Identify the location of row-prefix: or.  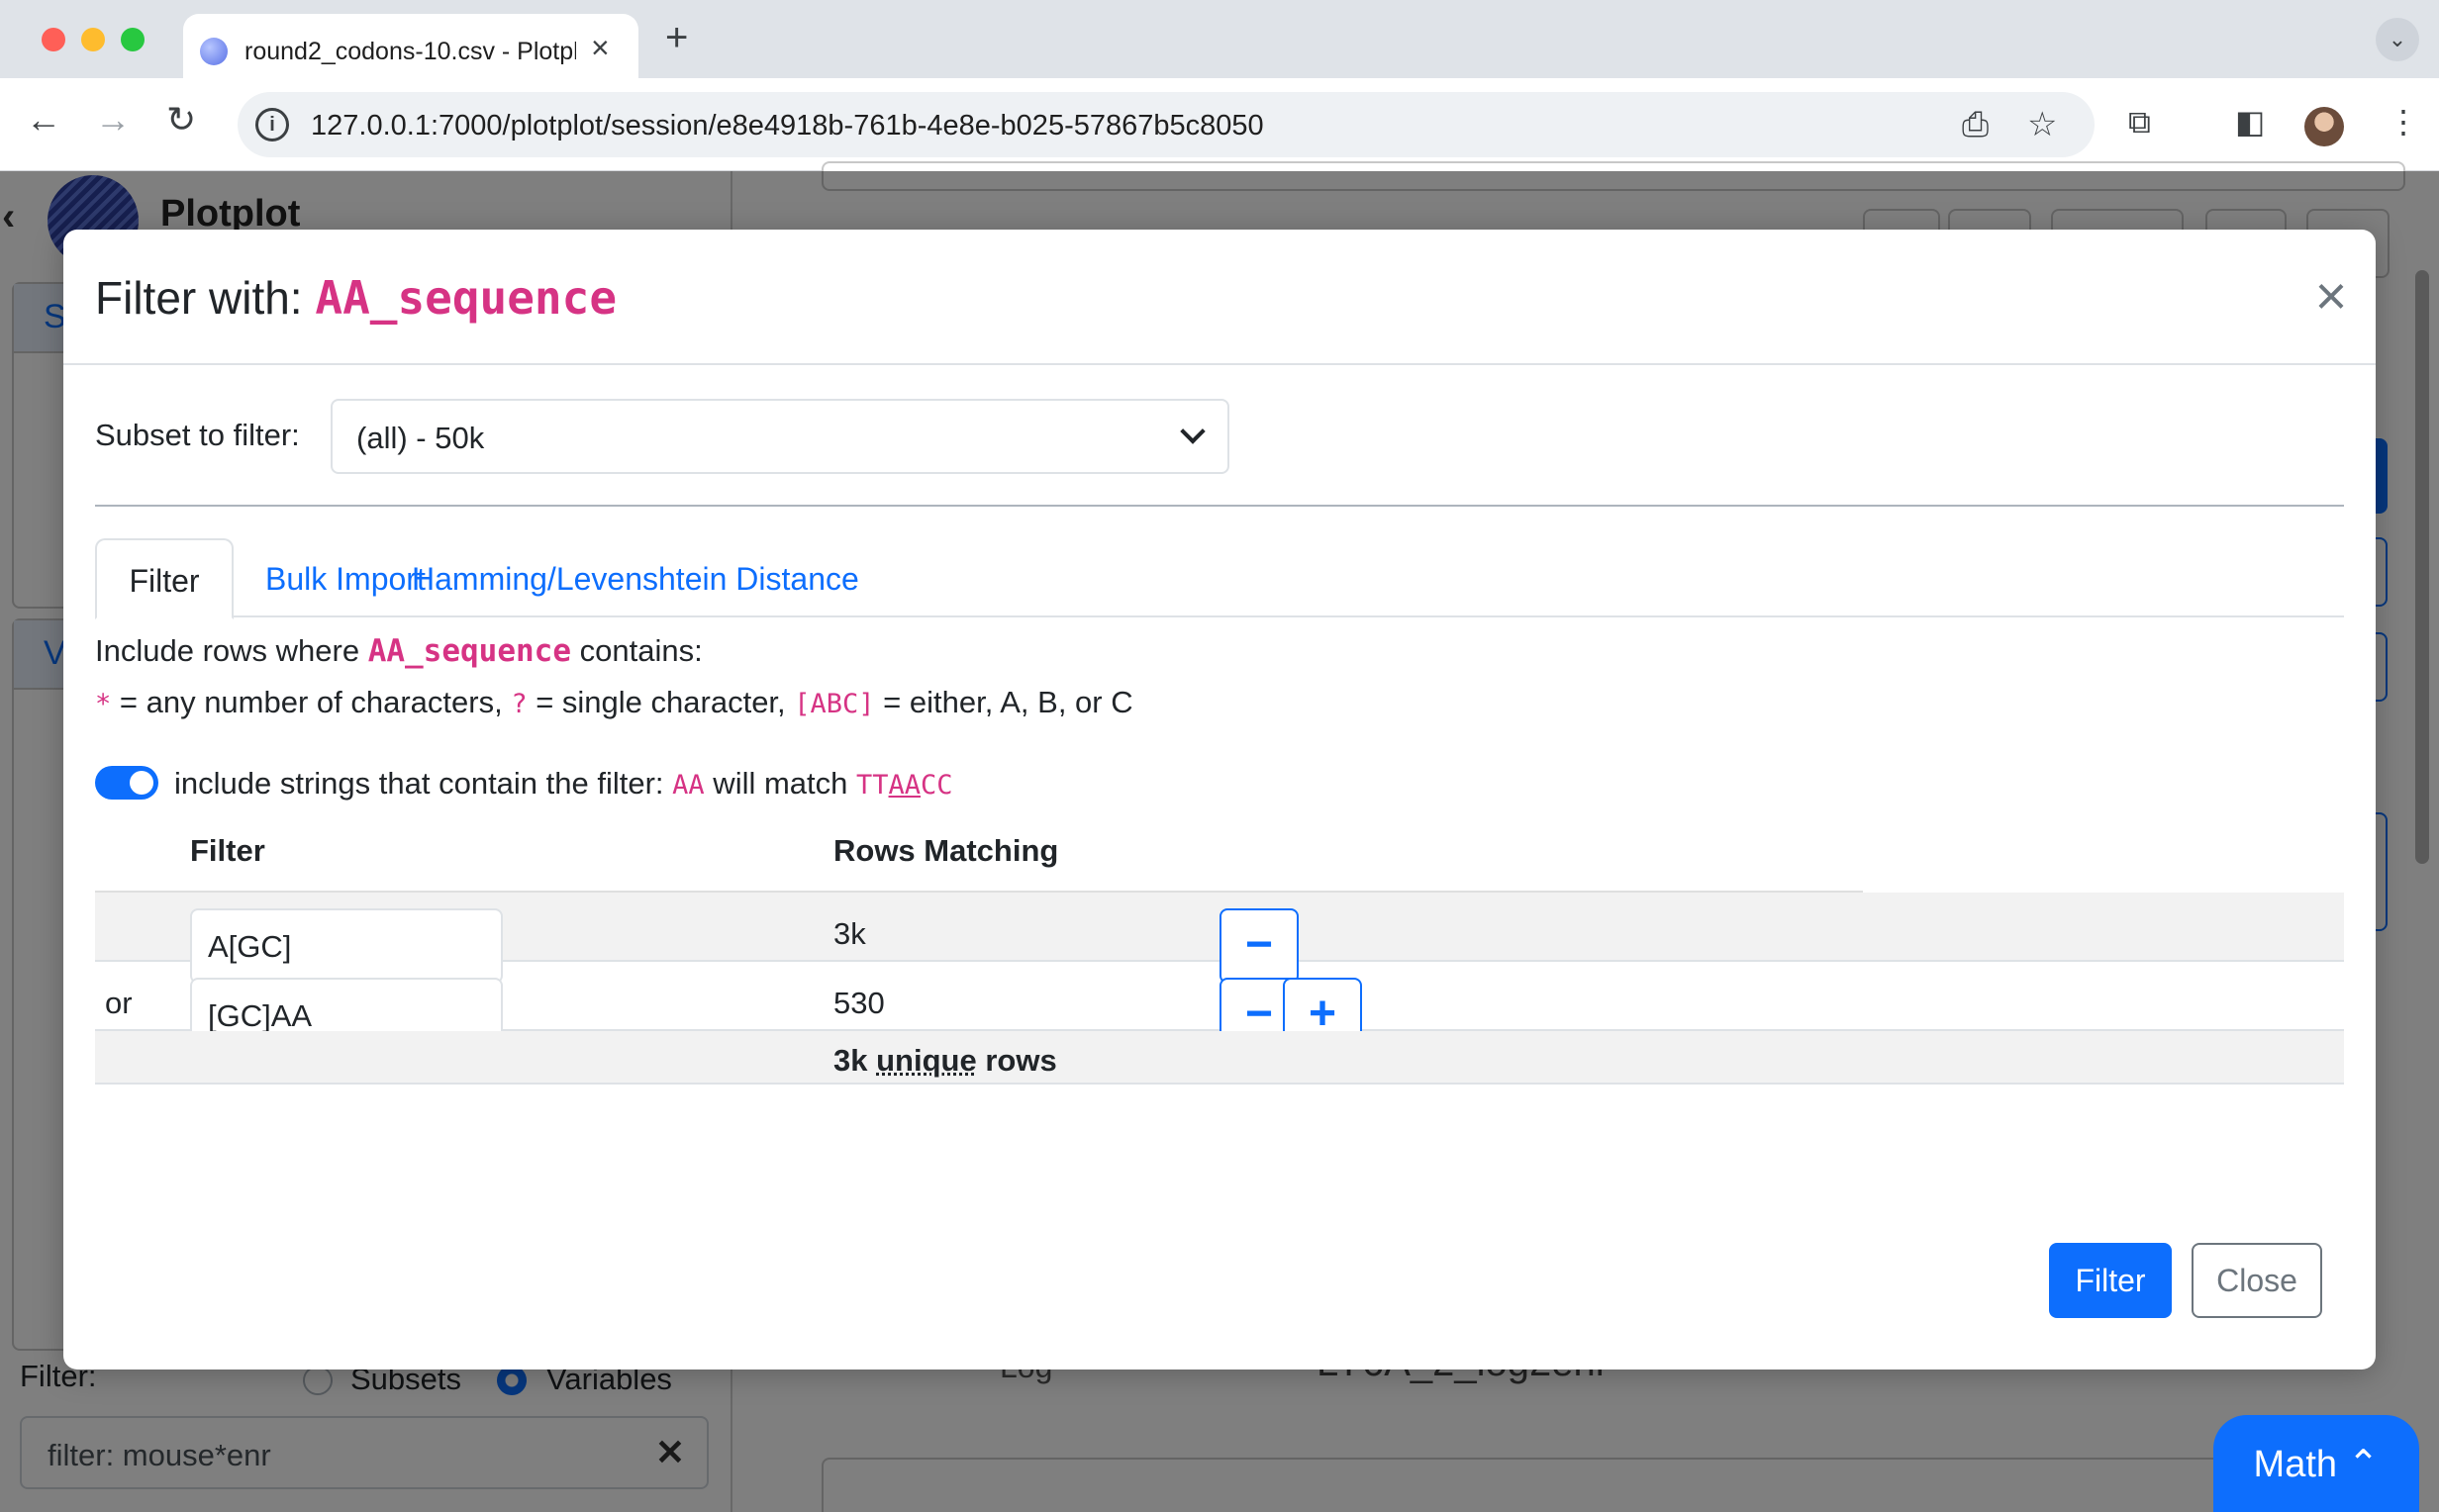
(119, 1003).